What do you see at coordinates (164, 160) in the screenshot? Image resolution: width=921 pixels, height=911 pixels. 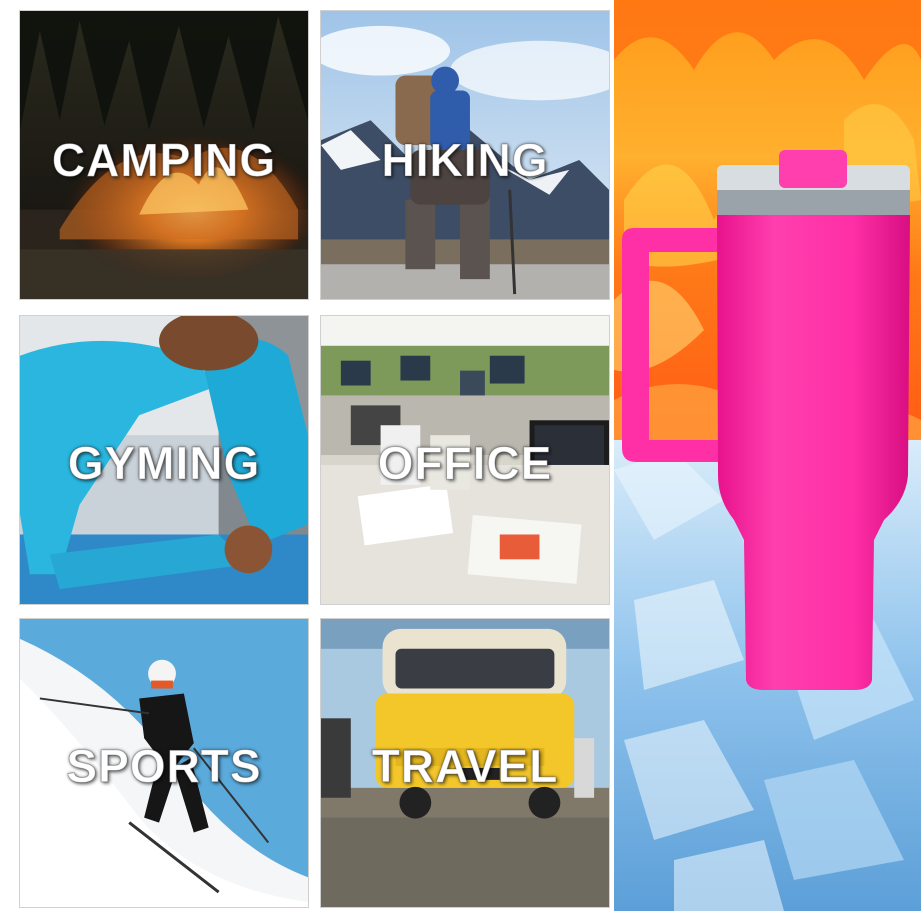 I see `tile-label: CAMPING` at bounding box center [164, 160].